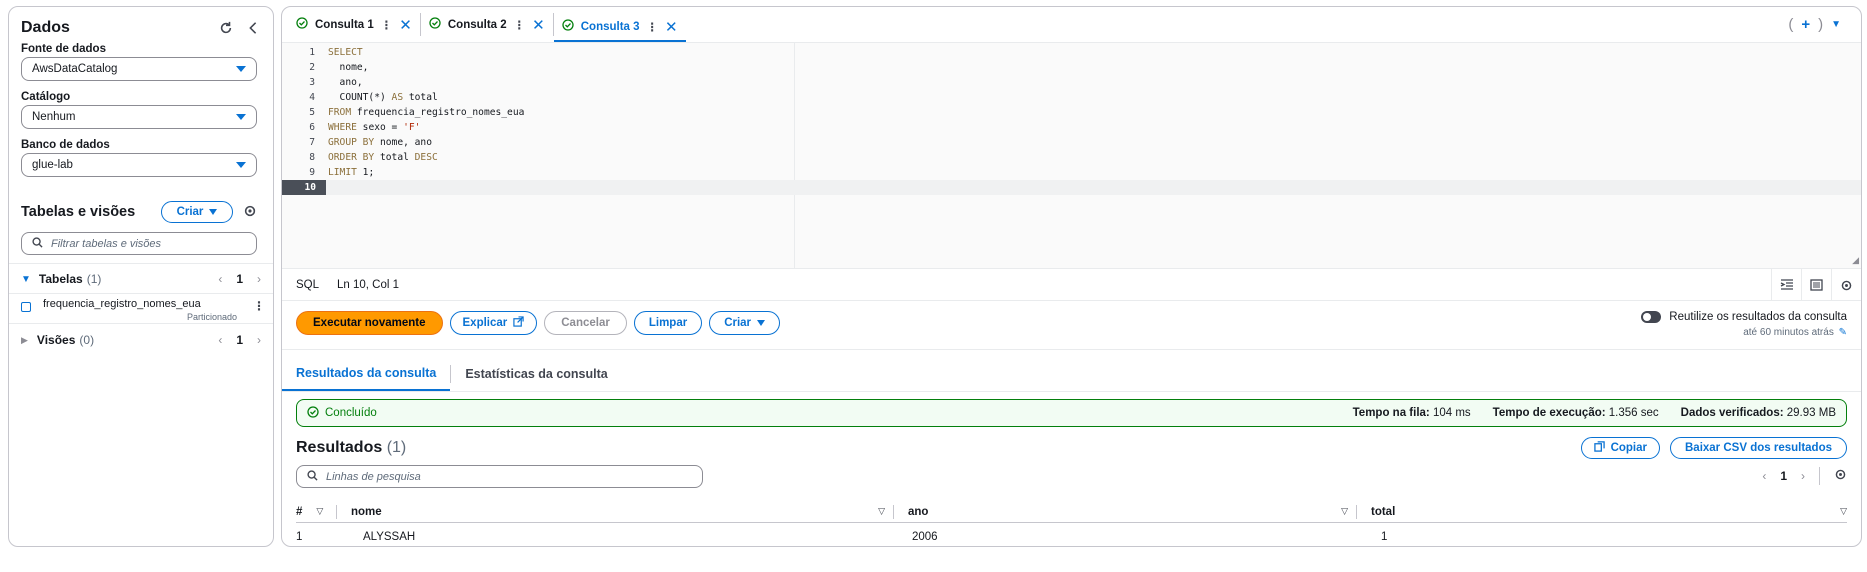 The image size is (1867, 572). Describe the element at coordinates (24, 339) in the screenshot. I see `expand-right-icon: ▶` at that location.